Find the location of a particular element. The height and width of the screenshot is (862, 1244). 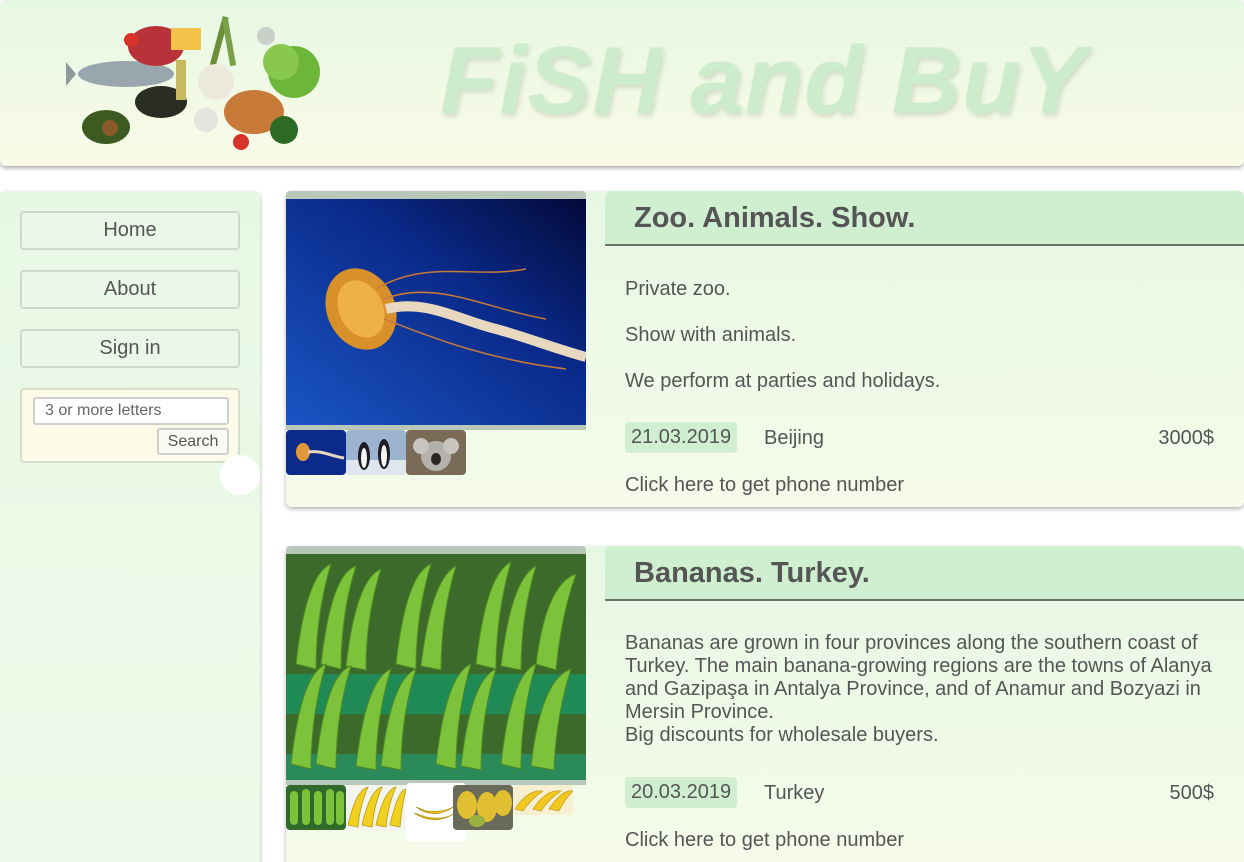

listing-date-badge: 21.03.2019 is located at coordinates (681, 437).